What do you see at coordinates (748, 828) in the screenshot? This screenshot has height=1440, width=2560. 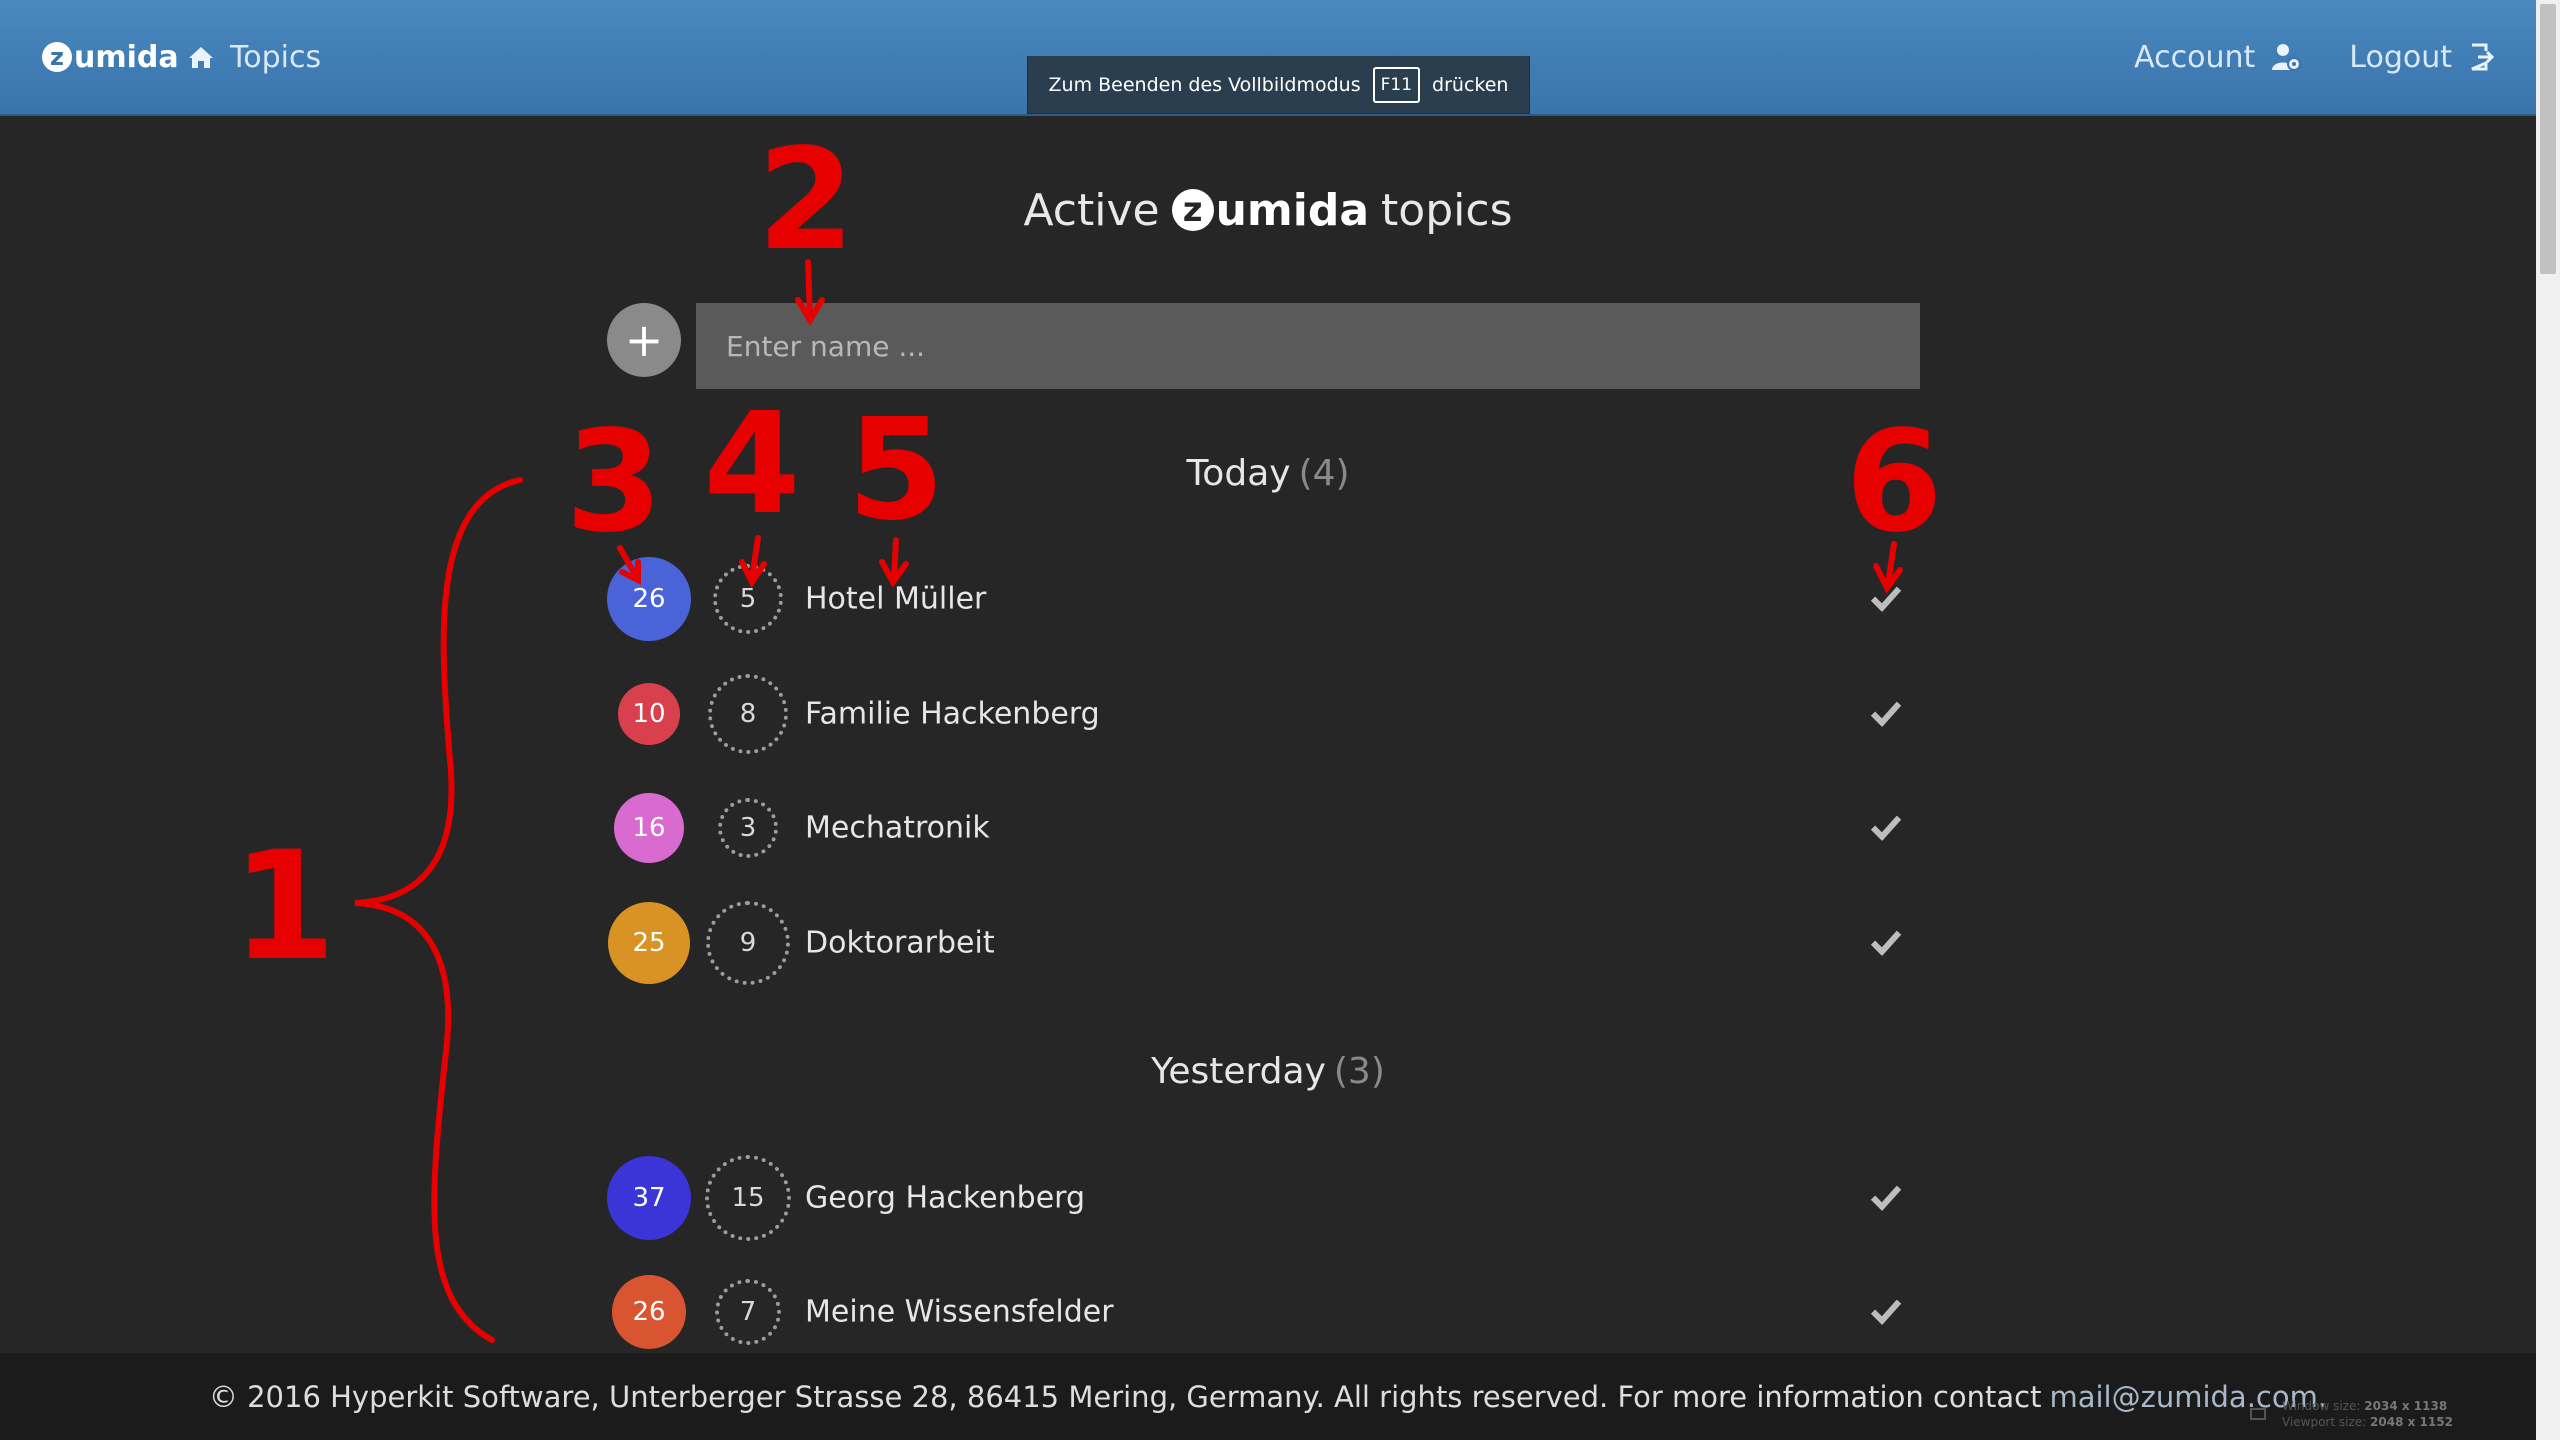 I see `topic-pending-count: 3` at bounding box center [748, 828].